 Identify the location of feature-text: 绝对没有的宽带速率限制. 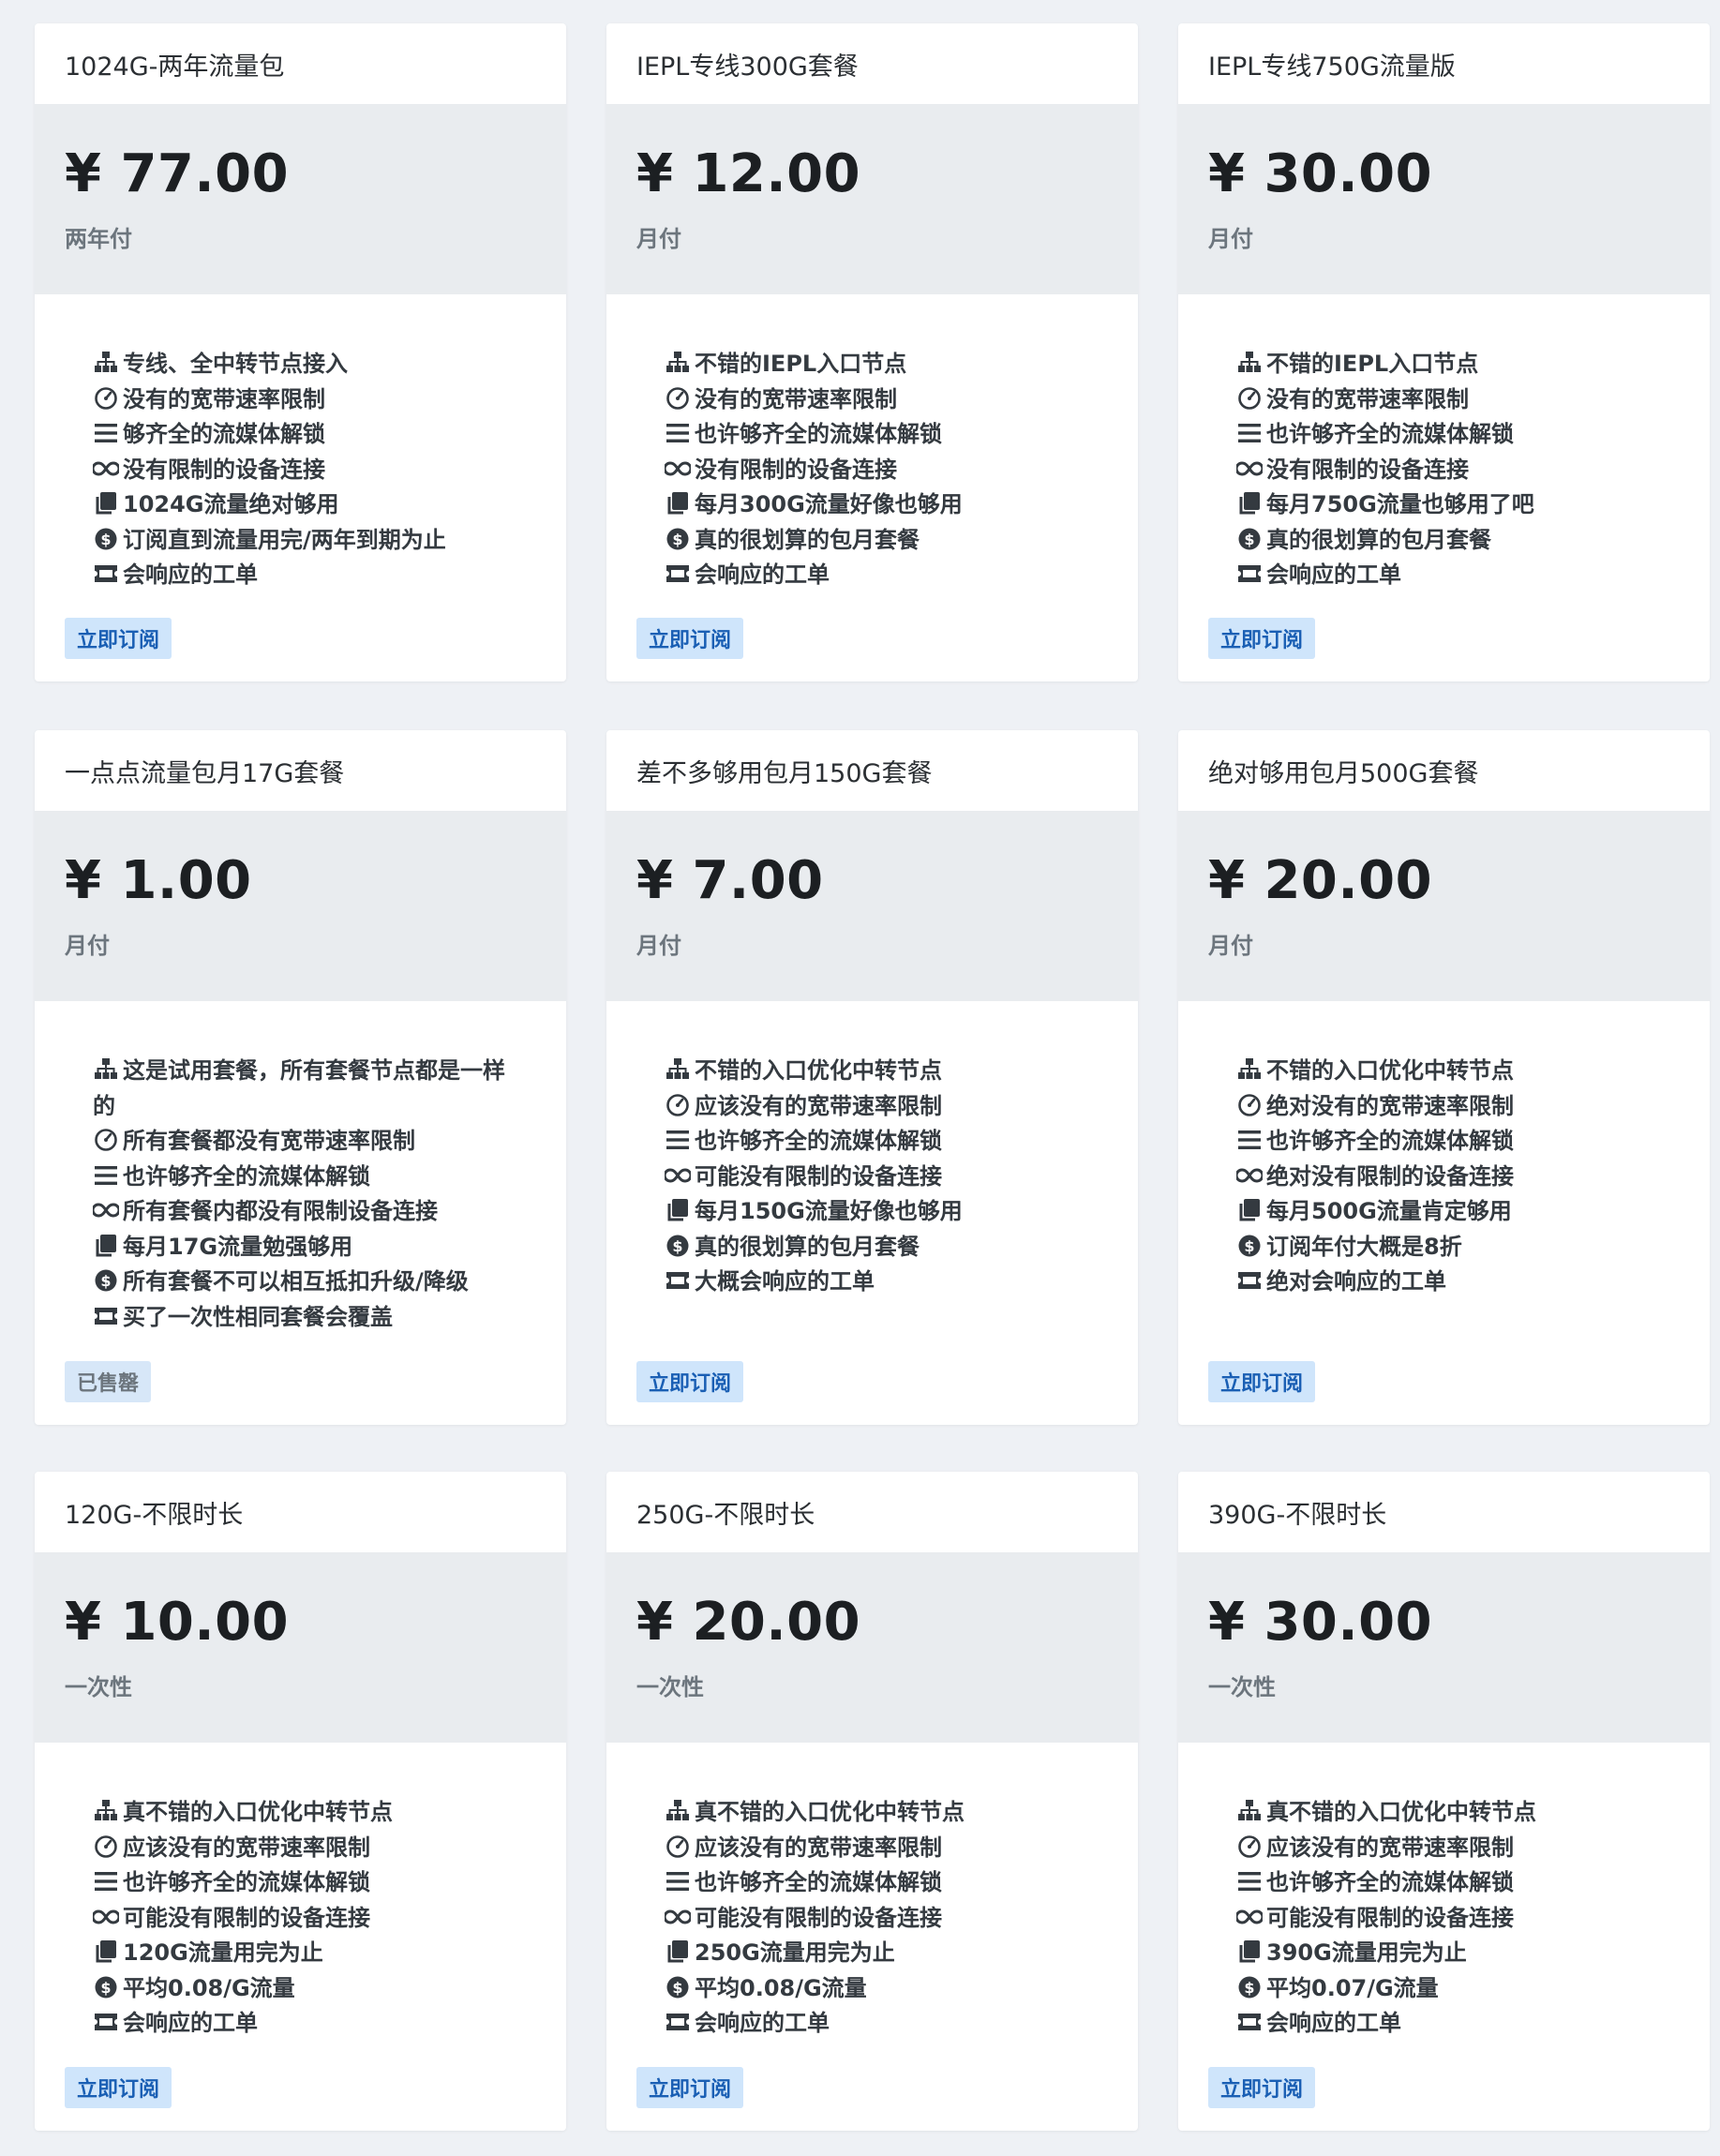
(1390, 1105).